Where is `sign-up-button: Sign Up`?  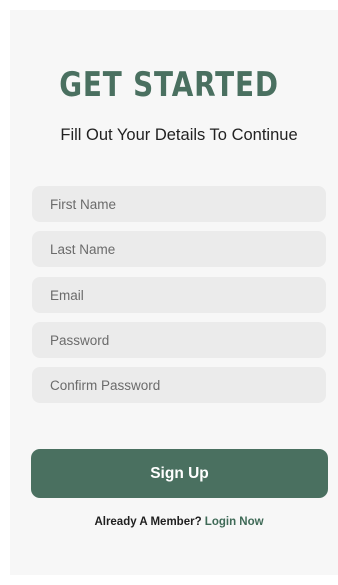 sign-up-button: Sign Up is located at coordinates (179, 473).